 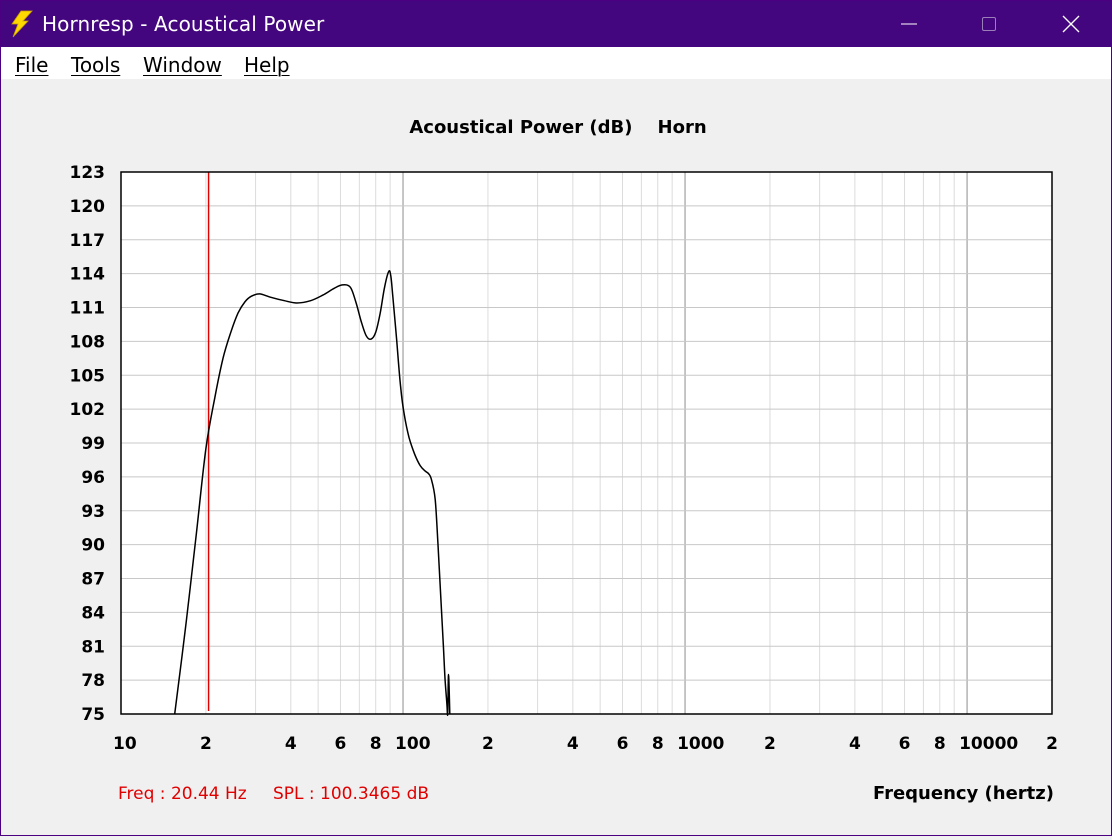 What do you see at coordinates (93, 478) in the screenshot?
I see `y-tick-label: 96` at bounding box center [93, 478].